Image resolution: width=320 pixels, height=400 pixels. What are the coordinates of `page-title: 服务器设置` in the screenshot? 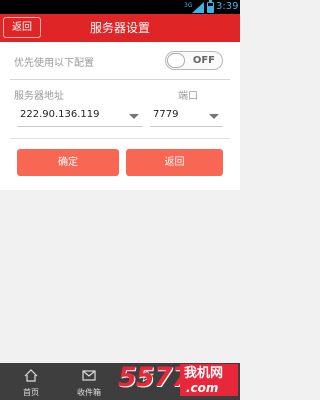 It's located at (119, 28).